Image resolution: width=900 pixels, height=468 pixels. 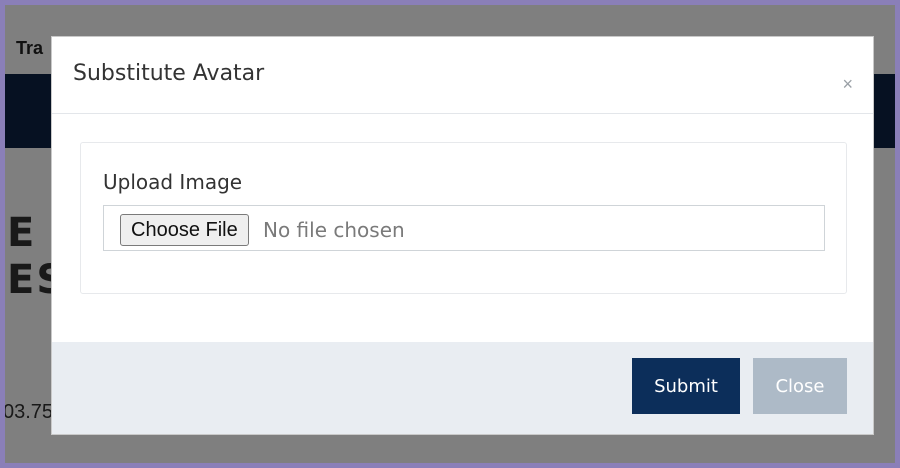 What do you see at coordinates (184, 230) in the screenshot?
I see `choose-file-button: Choose File` at bounding box center [184, 230].